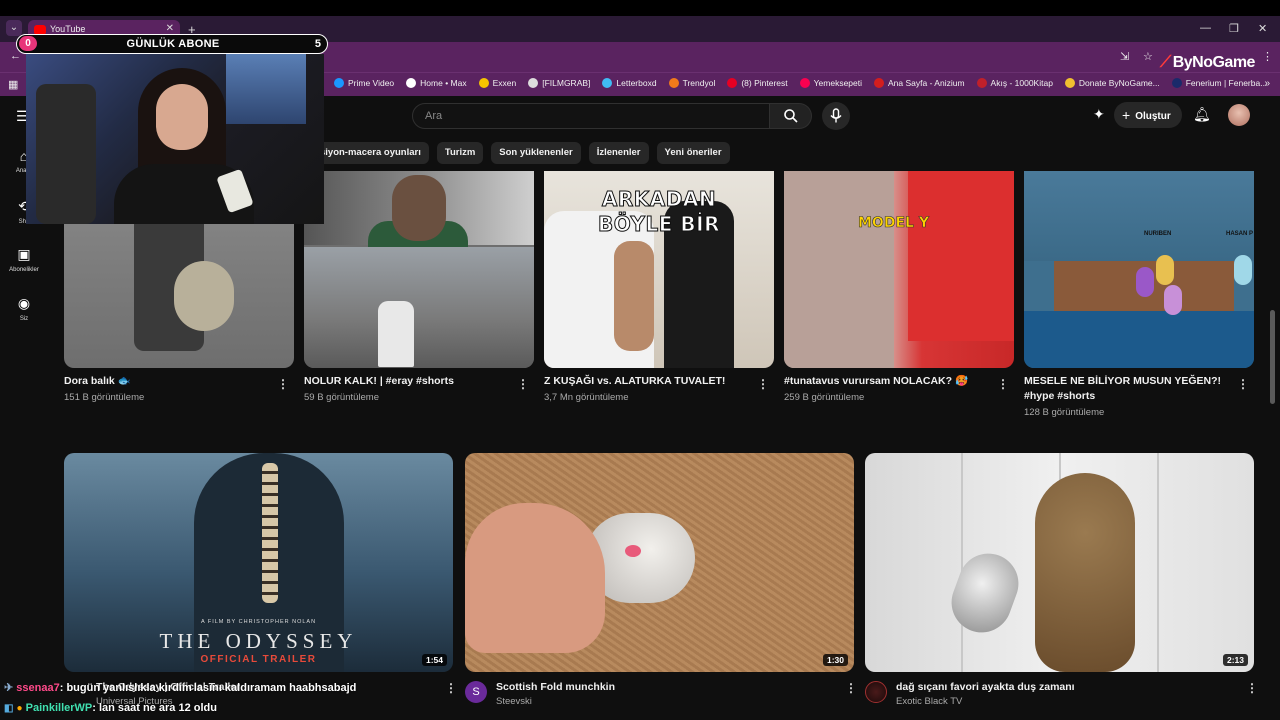 This screenshot has width=1280, height=720. I want to click on bookmark-item: Akış - 1000Kitap, so click(1014, 83).